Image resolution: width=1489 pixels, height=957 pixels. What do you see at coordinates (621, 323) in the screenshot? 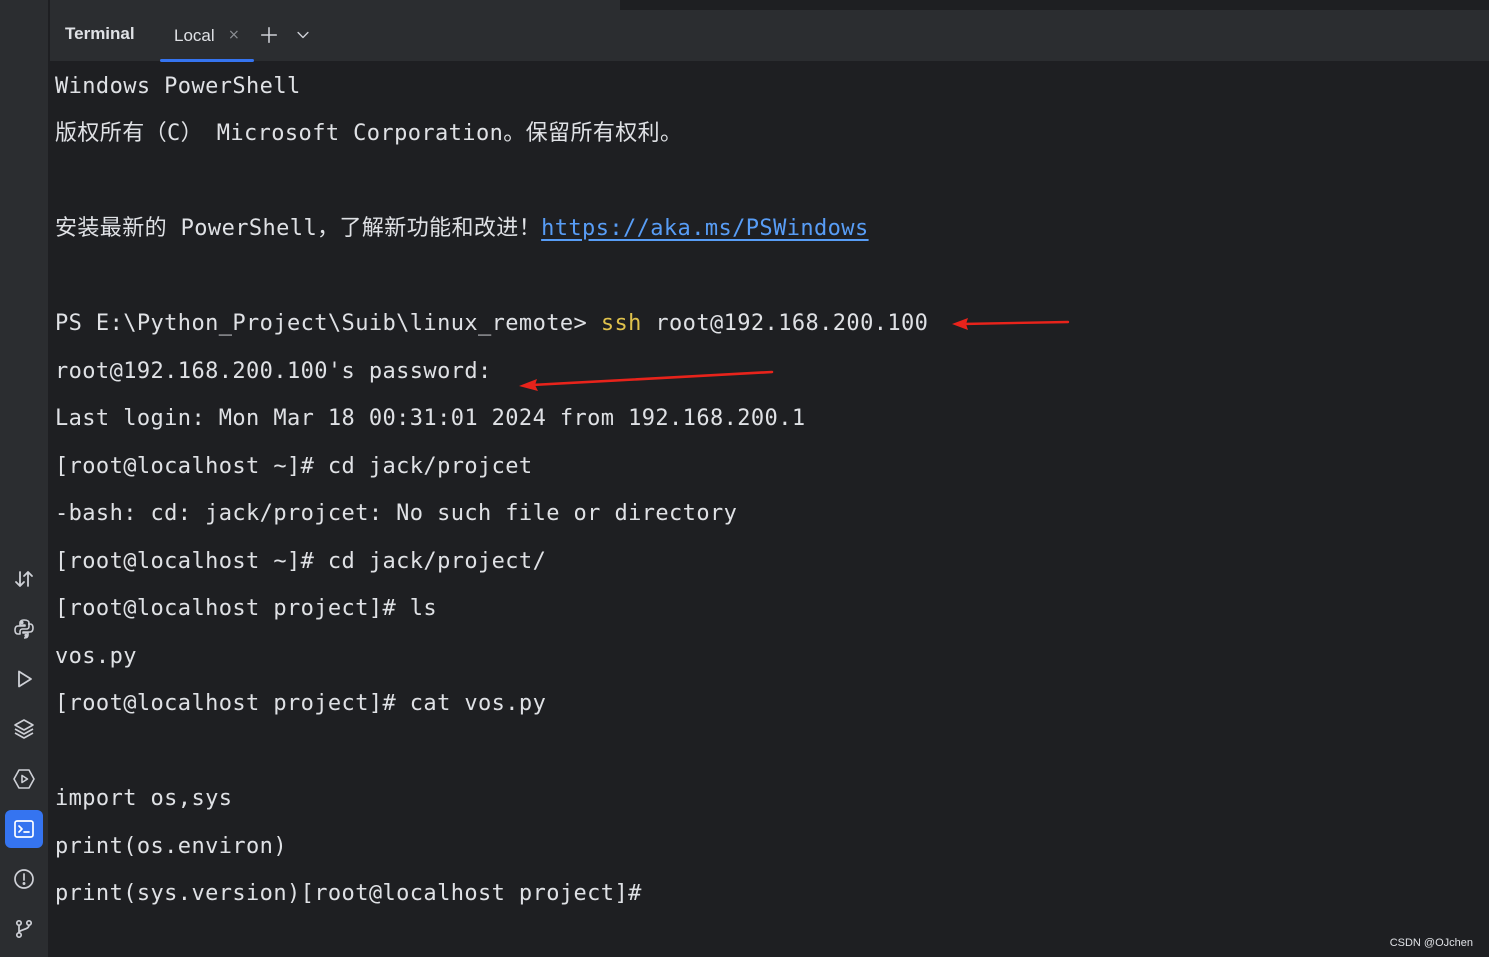
I see `prompt-command: ssh` at bounding box center [621, 323].